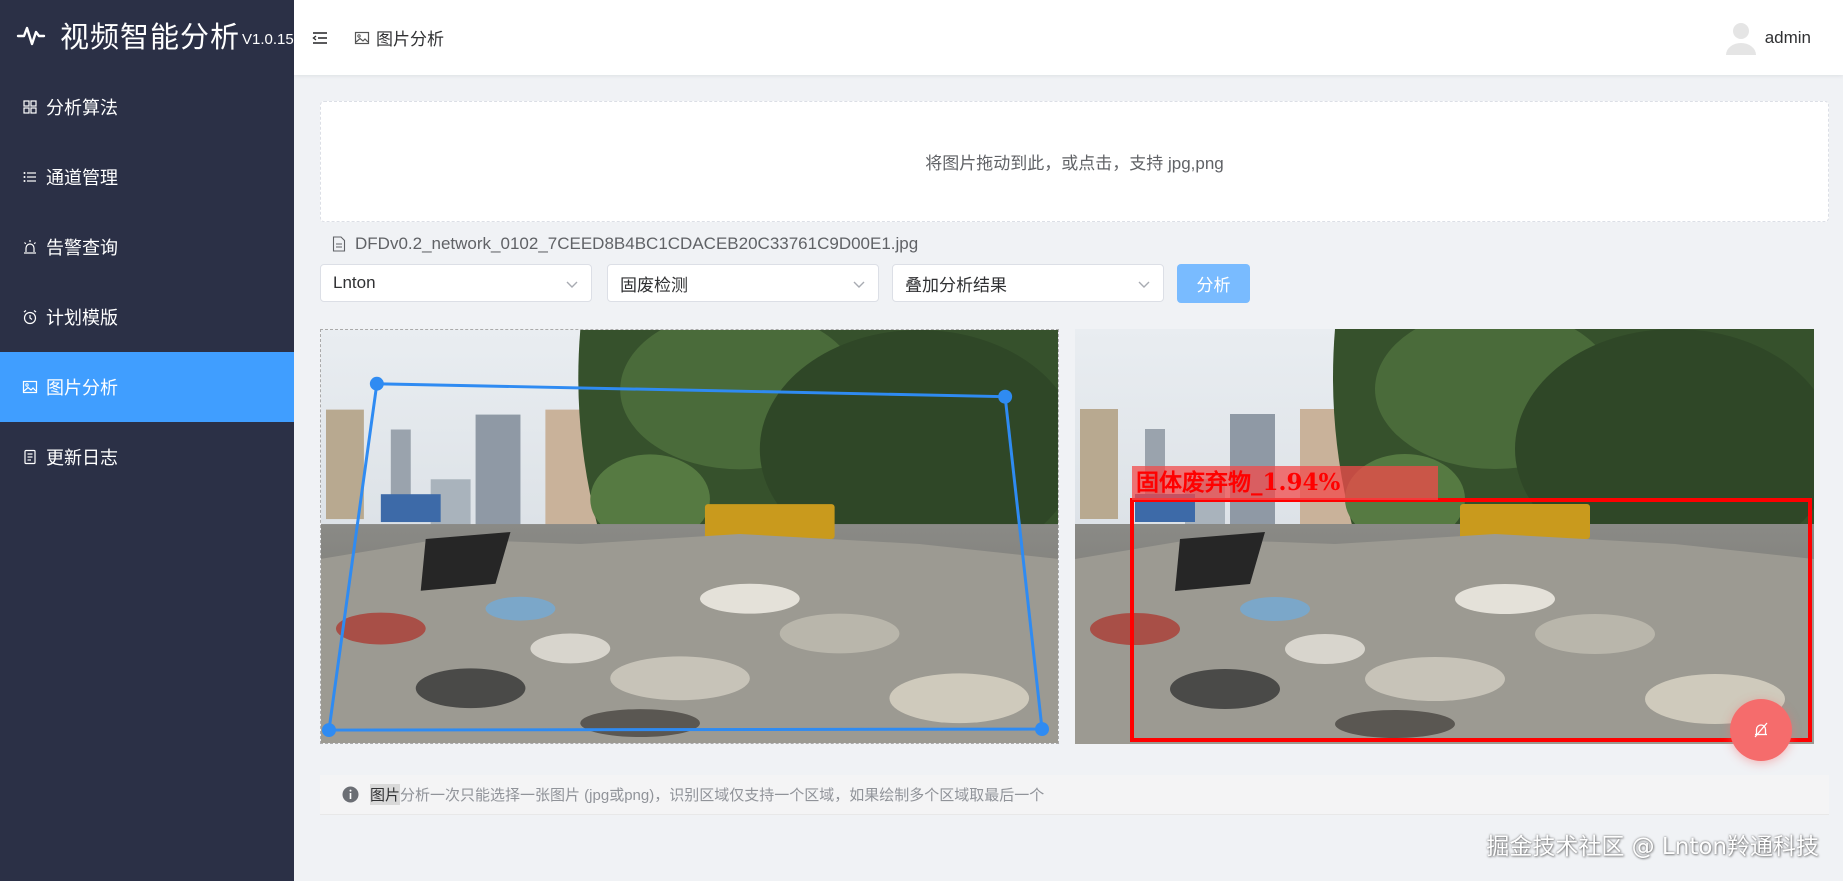  I want to click on channel-select-value: Lnton, so click(354, 282).